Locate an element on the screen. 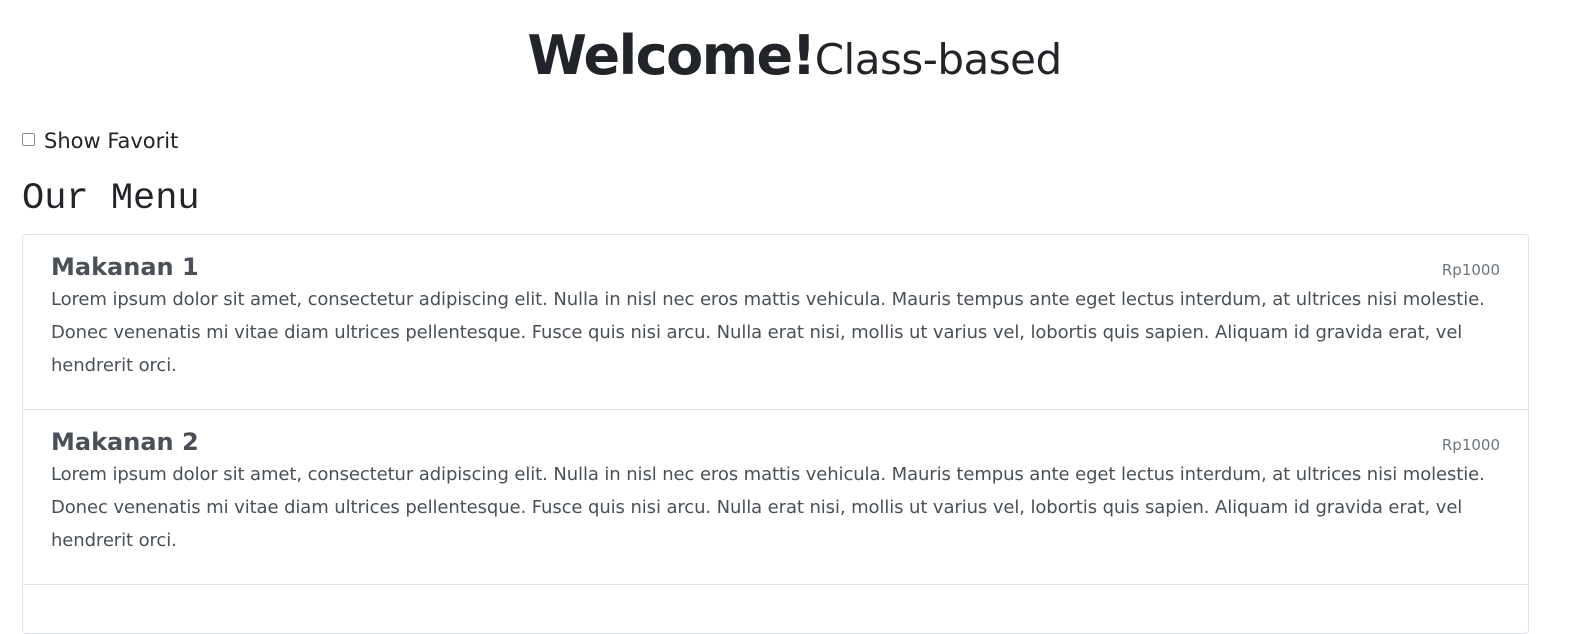 The width and height of the screenshot is (1589, 634). menu-item-name: Makanan 1 is located at coordinates (125, 267).